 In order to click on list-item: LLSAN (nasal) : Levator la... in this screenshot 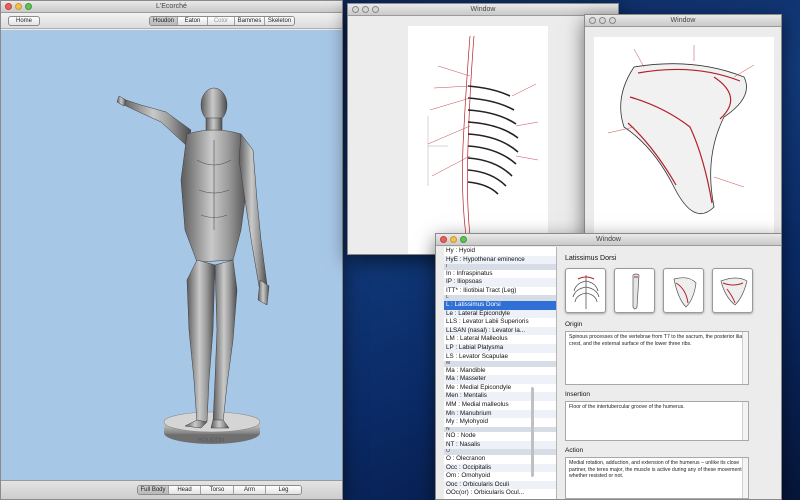, I will do `click(500, 331)`.